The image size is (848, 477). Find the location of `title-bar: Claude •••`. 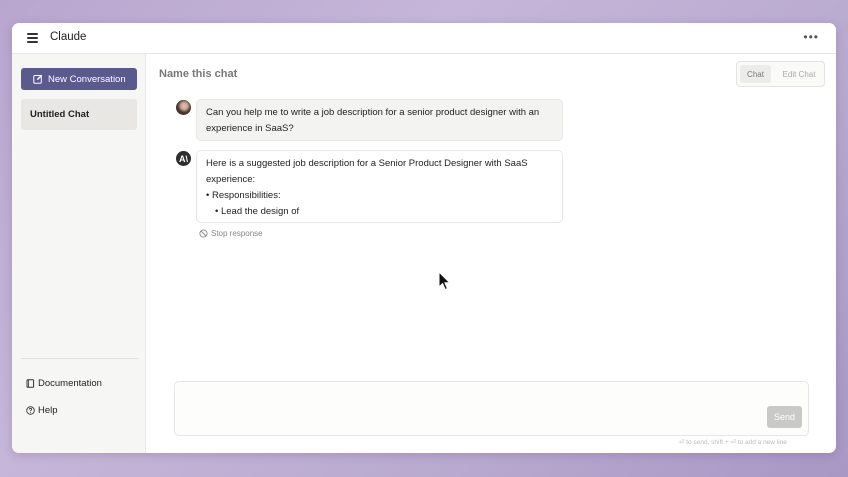

title-bar: Claude ••• is located at coordinates (424, 38).